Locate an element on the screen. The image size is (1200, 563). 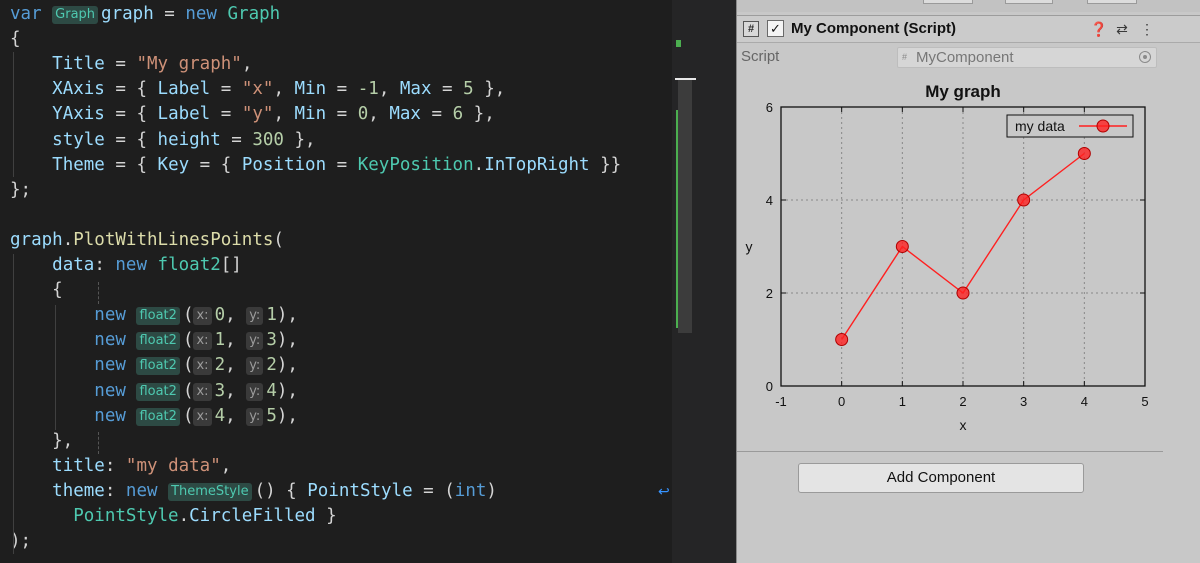
word-wrap-icon: ↩ is located at coordinates (664, 492).